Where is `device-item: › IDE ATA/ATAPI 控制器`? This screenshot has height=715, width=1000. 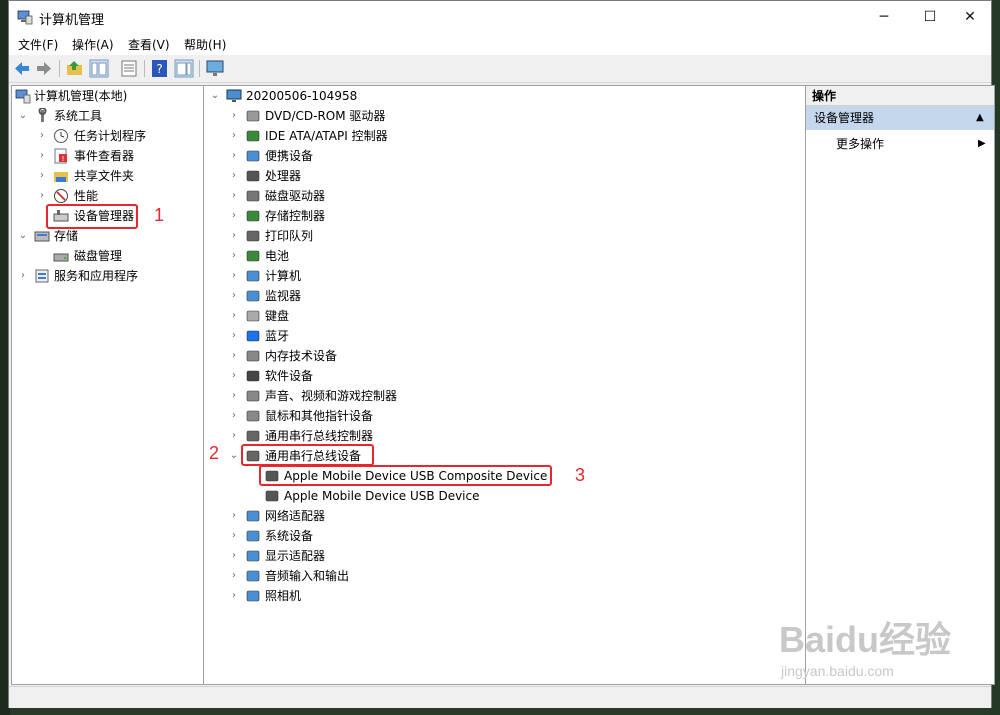
device-item: › IDE ATA/ATAPI 控制器 is located at coordinates (504, 136).